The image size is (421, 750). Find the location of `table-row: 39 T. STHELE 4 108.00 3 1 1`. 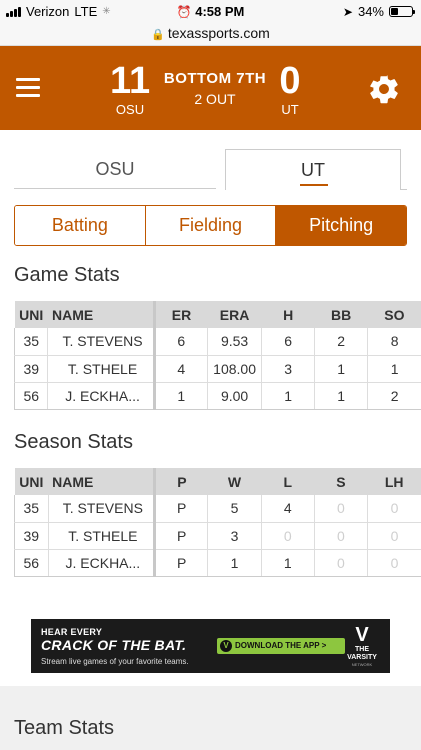

table-row: 39 T. STHELE 4 108.00 3 1 1 is located at coordinates (217, 369).